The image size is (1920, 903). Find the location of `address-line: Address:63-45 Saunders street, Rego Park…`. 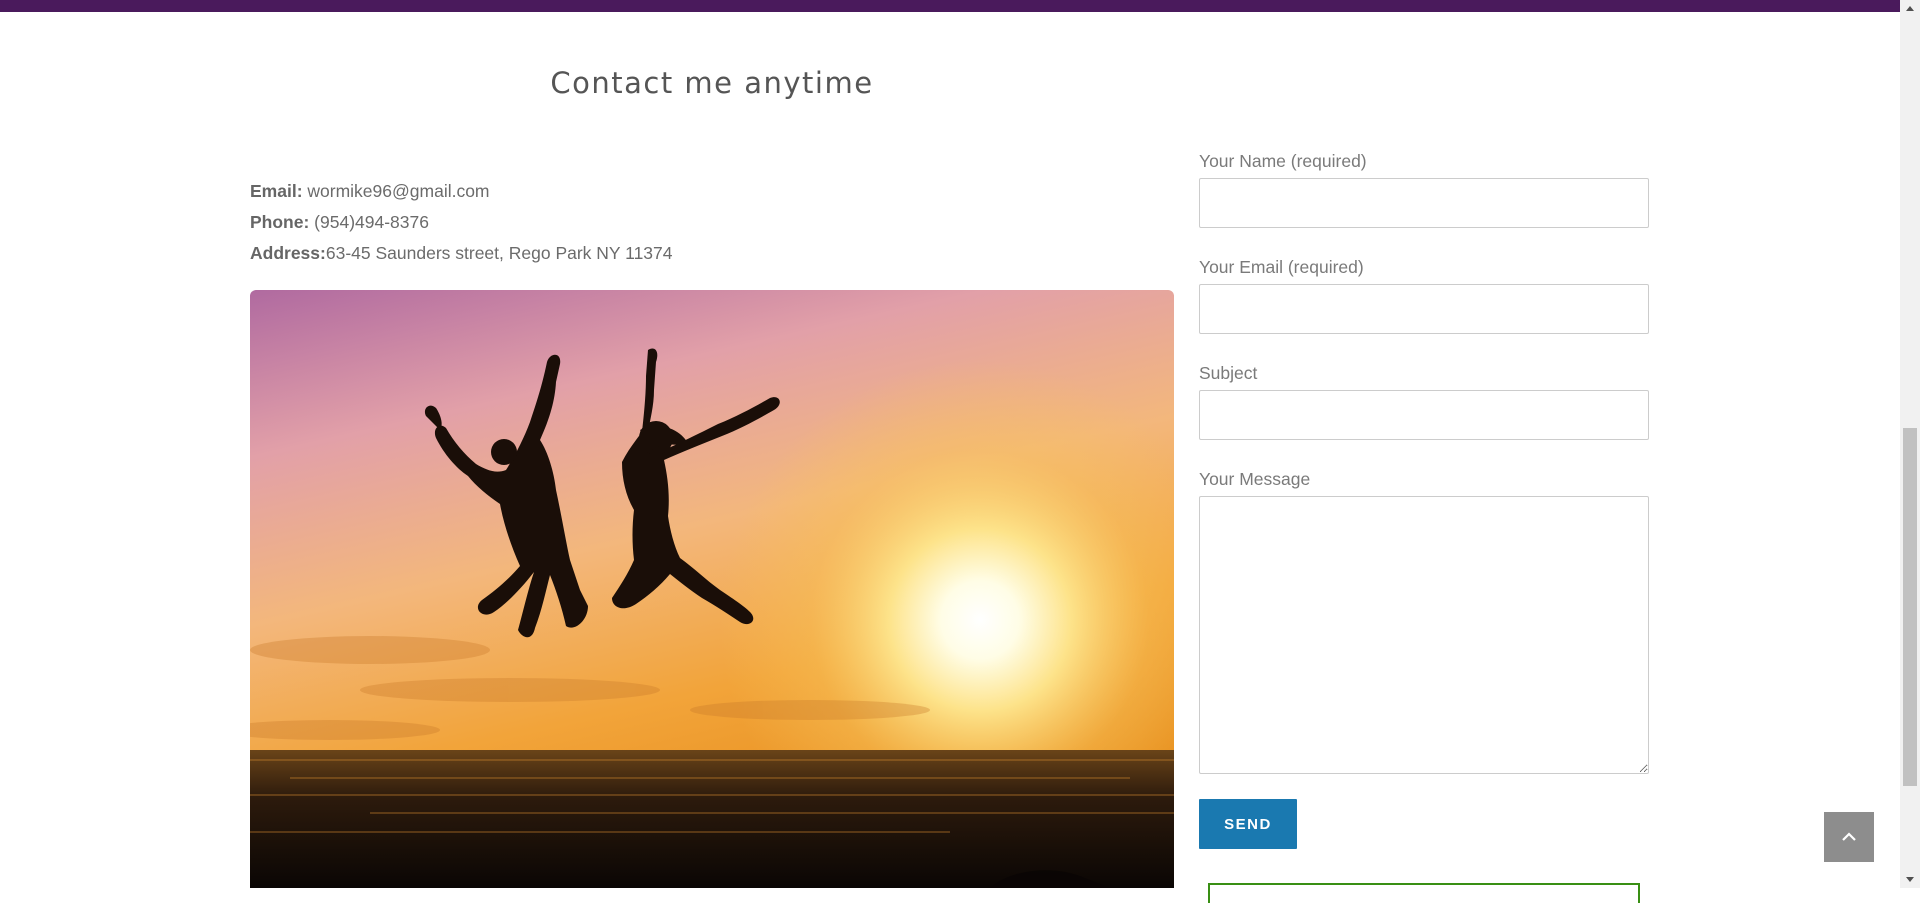

address-line: Address:63-45 Saunders street, Rego Park… is located at coordinates (461, 253).